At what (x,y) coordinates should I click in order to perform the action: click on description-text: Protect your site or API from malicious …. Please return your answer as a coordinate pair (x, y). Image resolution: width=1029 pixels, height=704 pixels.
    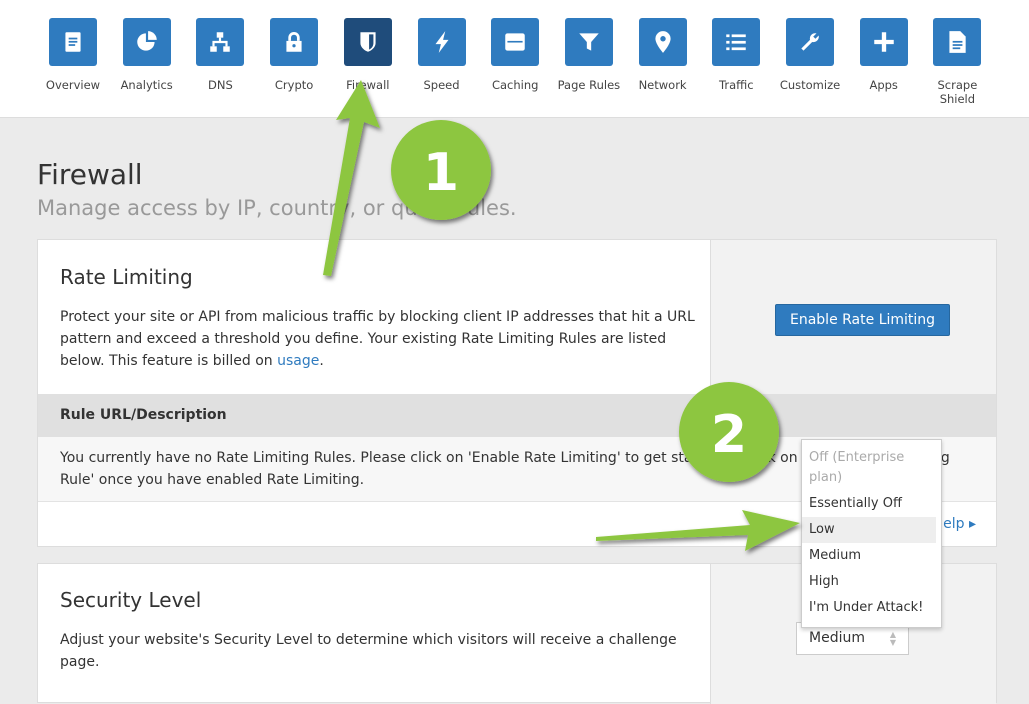
    Looking at the image, I should click on (377, 339).